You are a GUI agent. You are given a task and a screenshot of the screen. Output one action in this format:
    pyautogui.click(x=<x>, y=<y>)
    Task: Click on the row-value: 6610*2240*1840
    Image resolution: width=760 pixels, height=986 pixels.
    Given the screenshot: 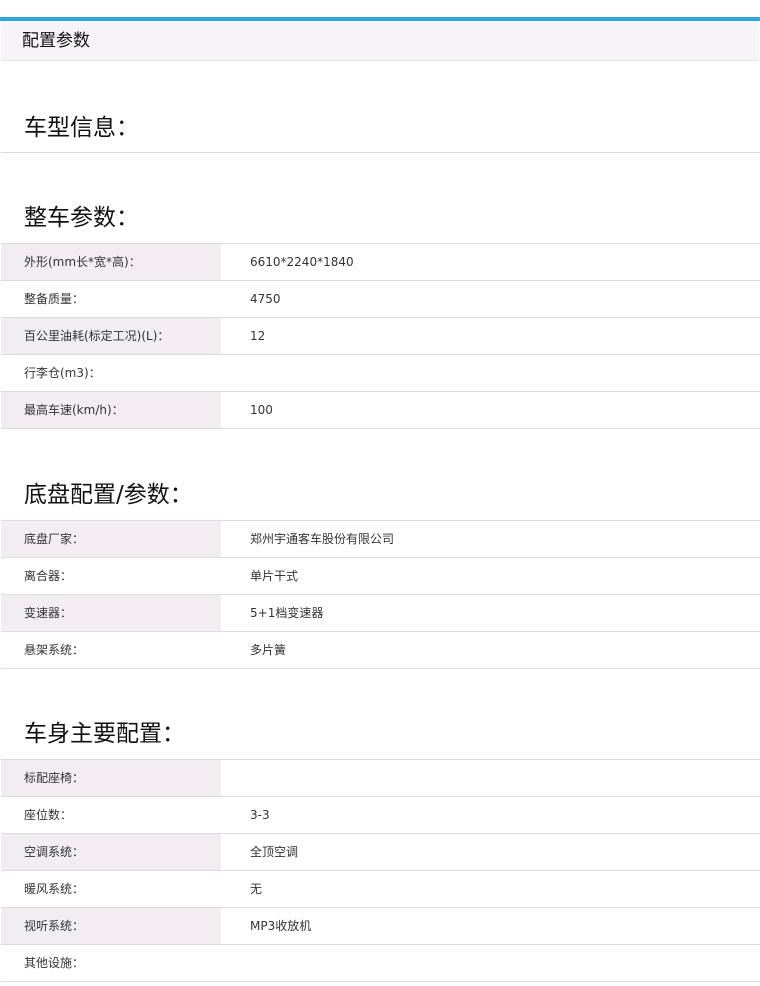 What is the action you would take?
    pyautogui.click(x=302, y=262)
    